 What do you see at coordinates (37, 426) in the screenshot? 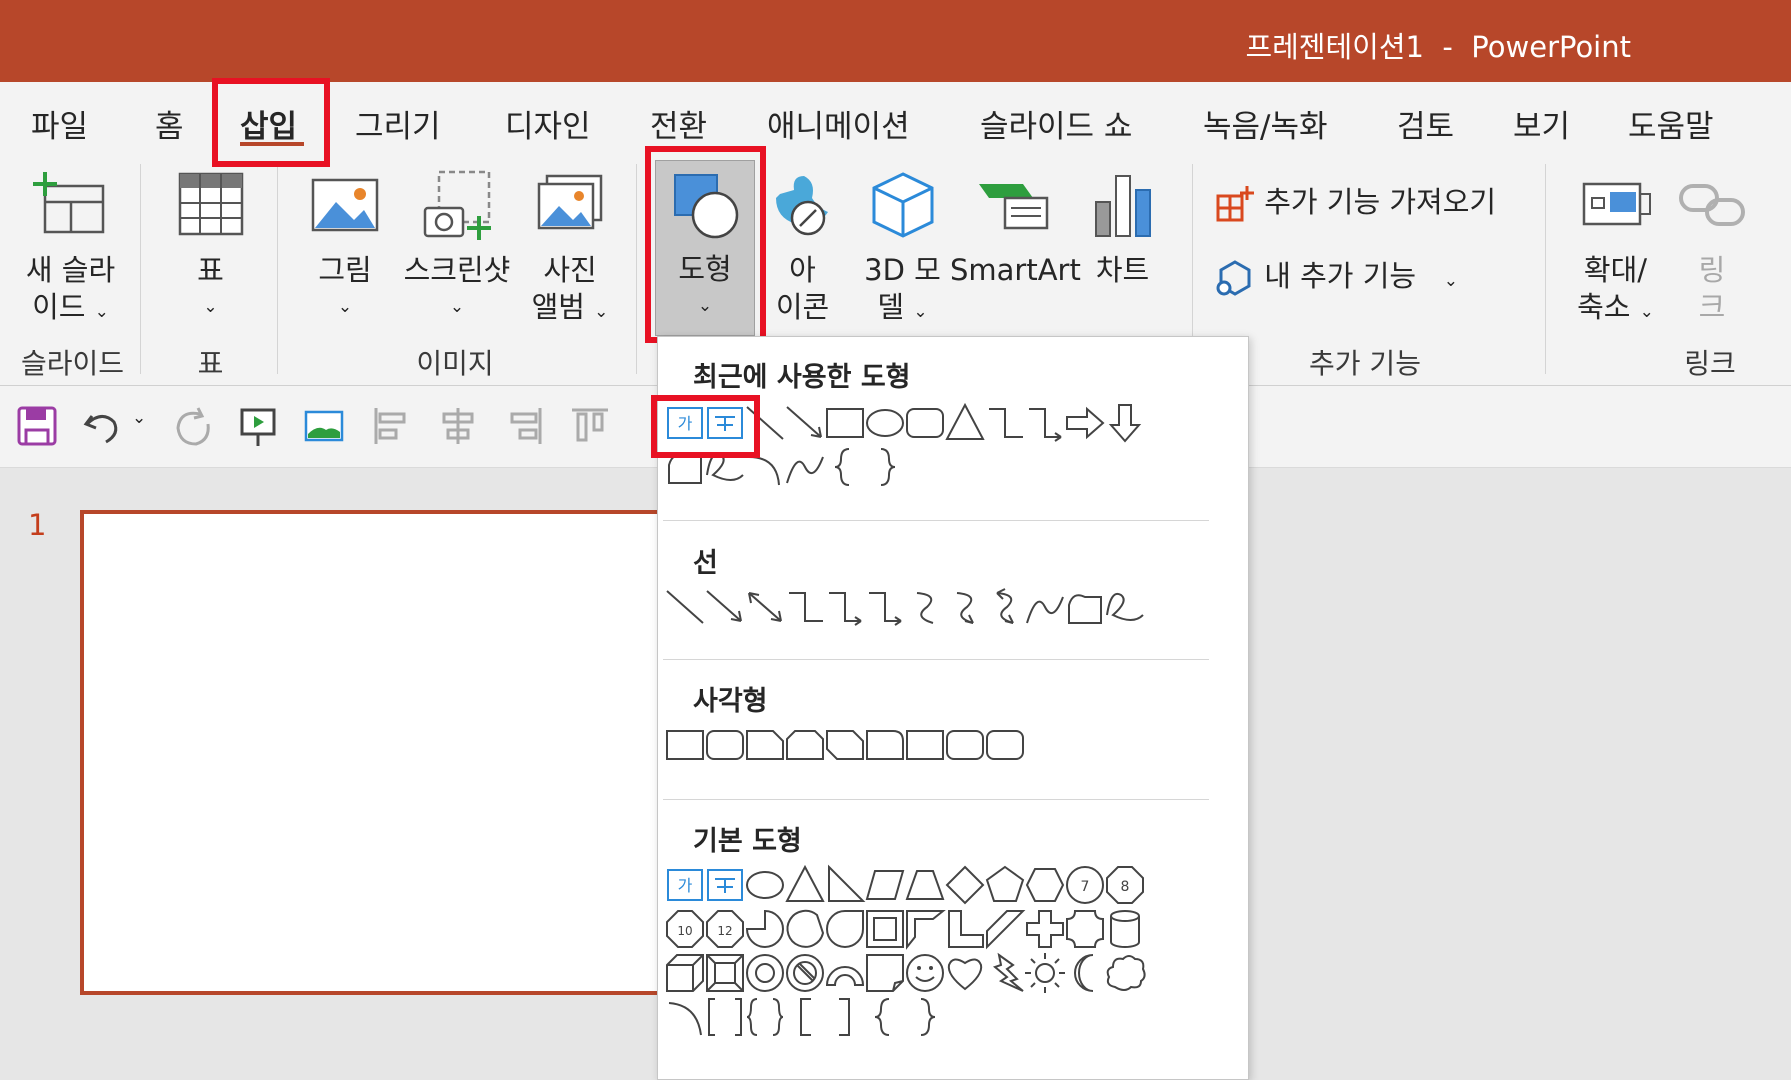
I see `save-icon` at bounding box center [37, 426].